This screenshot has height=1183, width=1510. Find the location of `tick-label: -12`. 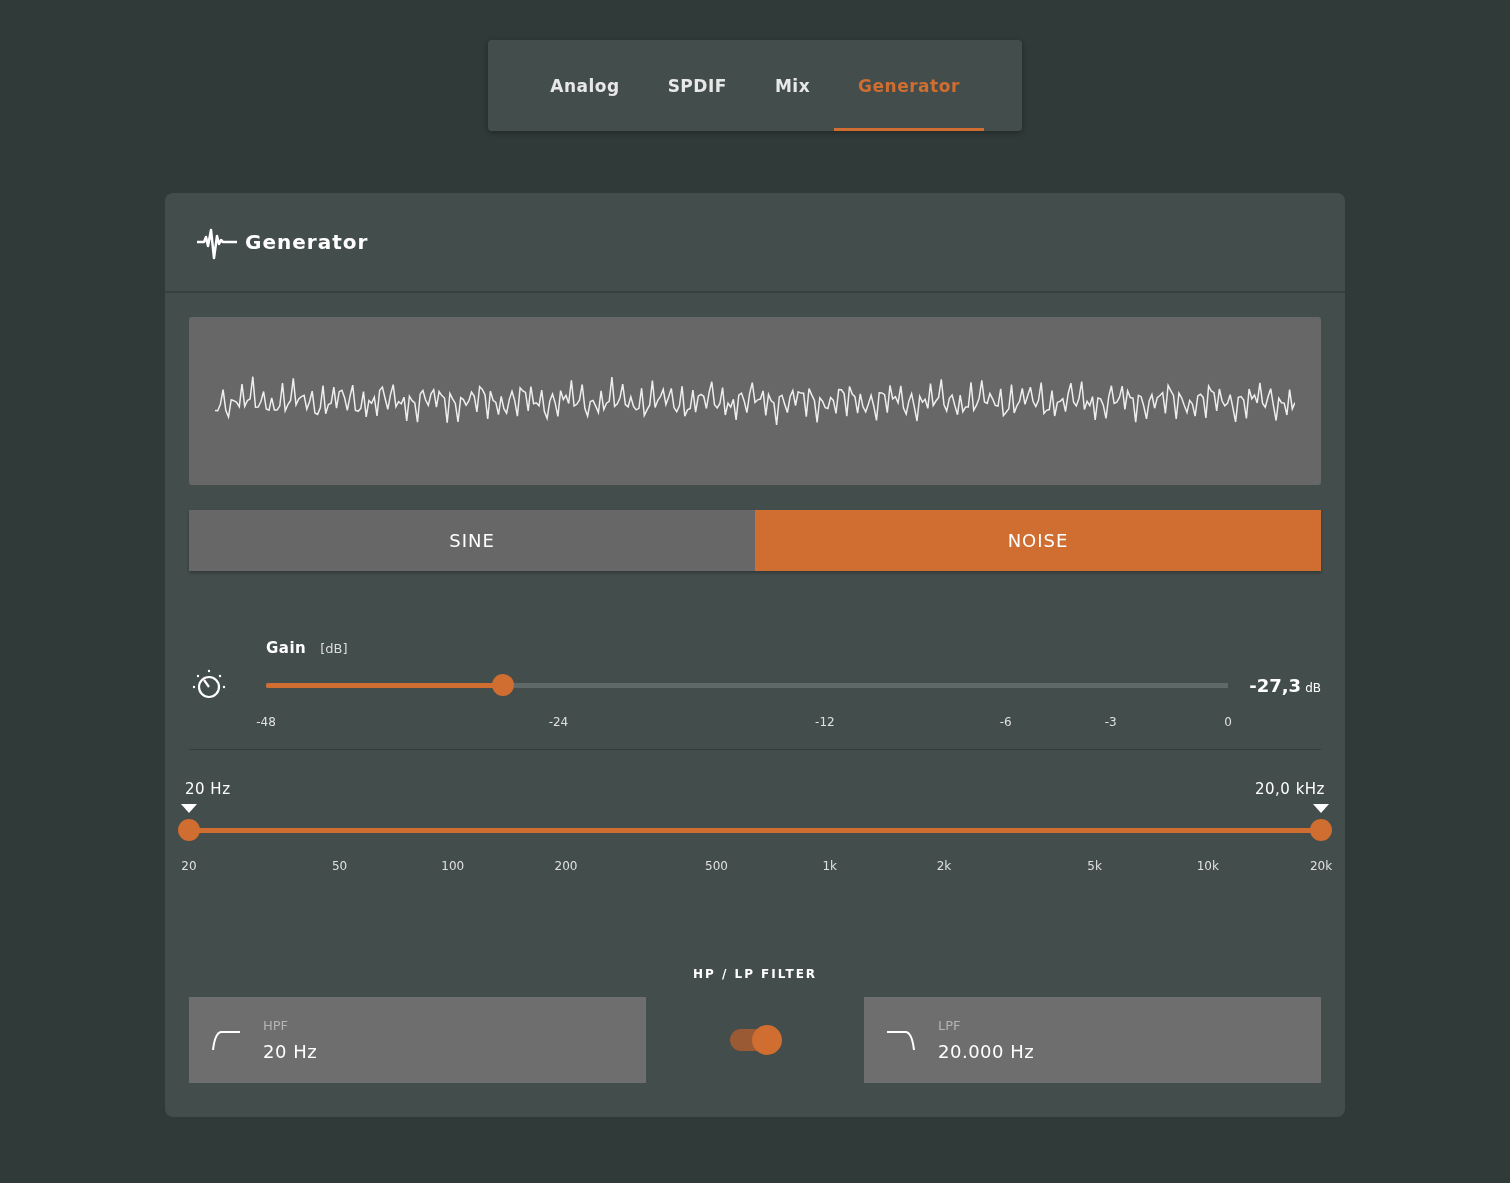

tick-label: -12 is located at coordinates (825, 722).